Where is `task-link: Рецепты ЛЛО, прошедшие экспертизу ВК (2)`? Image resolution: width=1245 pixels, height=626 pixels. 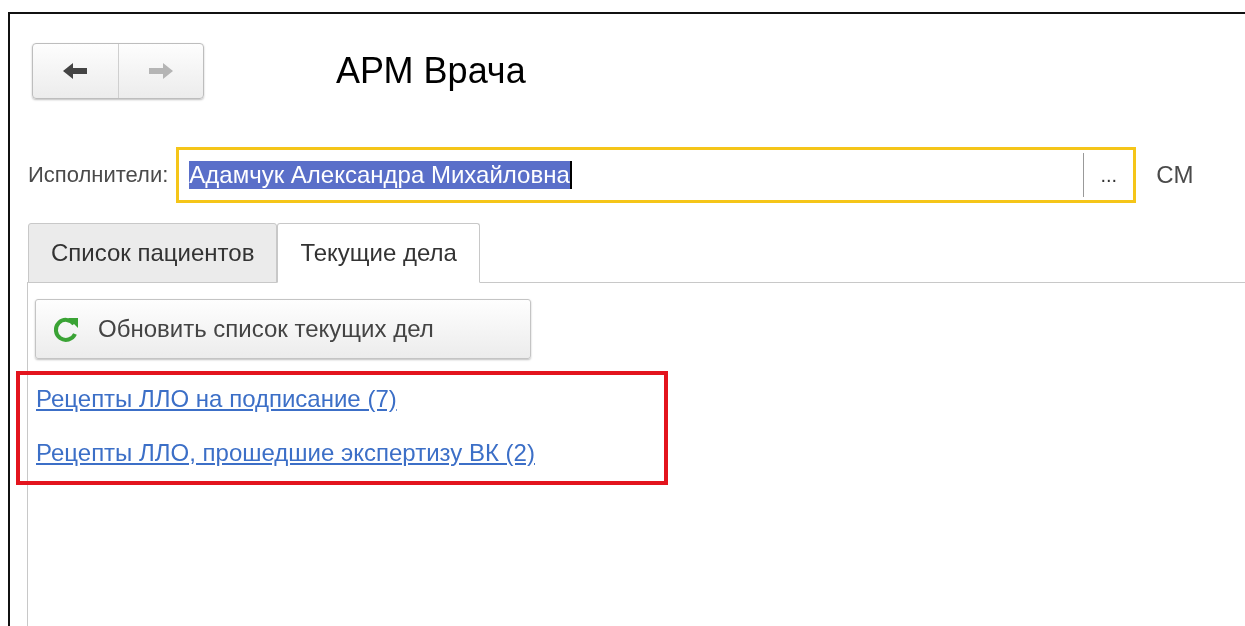 task-link: Рецепты ЛЛО, прошедшие экспертизу ВК (2) is located at coordinates (285, 453).